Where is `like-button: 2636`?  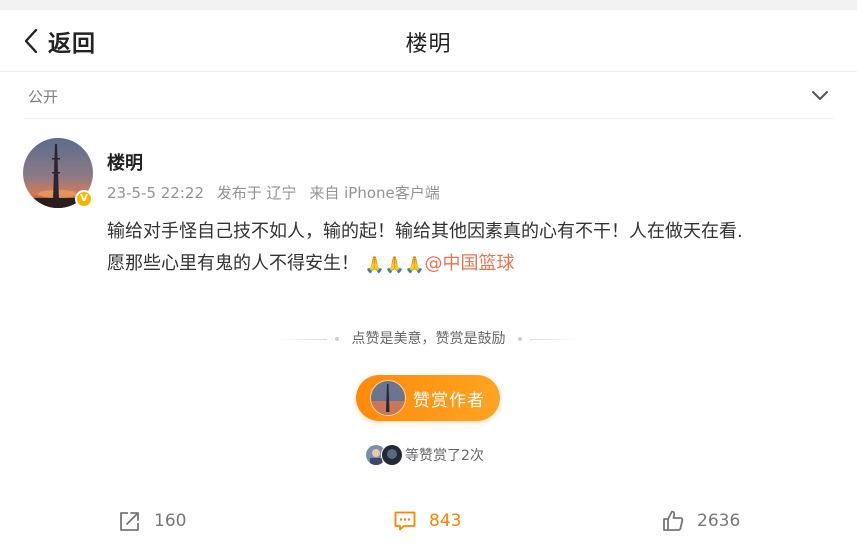
like-button: 2636 is located at coordinates (700, 521).